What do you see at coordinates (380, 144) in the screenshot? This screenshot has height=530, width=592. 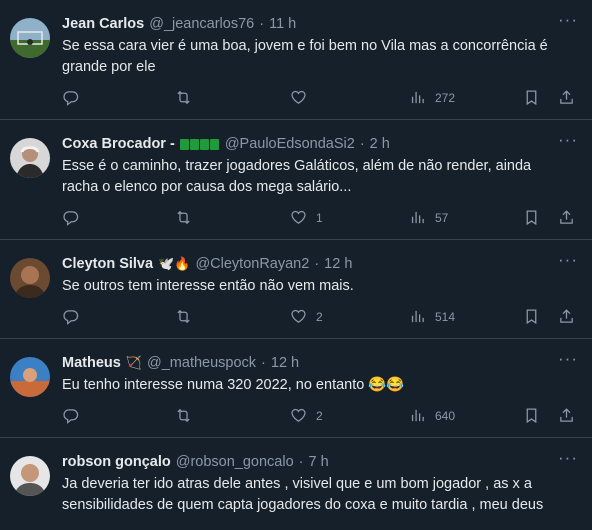 I see `timestamp: 2 h` at bounding box center [380, 144].